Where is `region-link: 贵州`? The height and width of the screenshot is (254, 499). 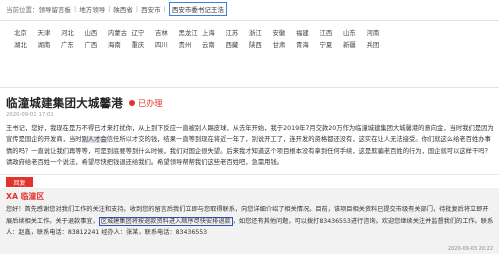 region-link: 贵州 is located at coordinates (191, 44).